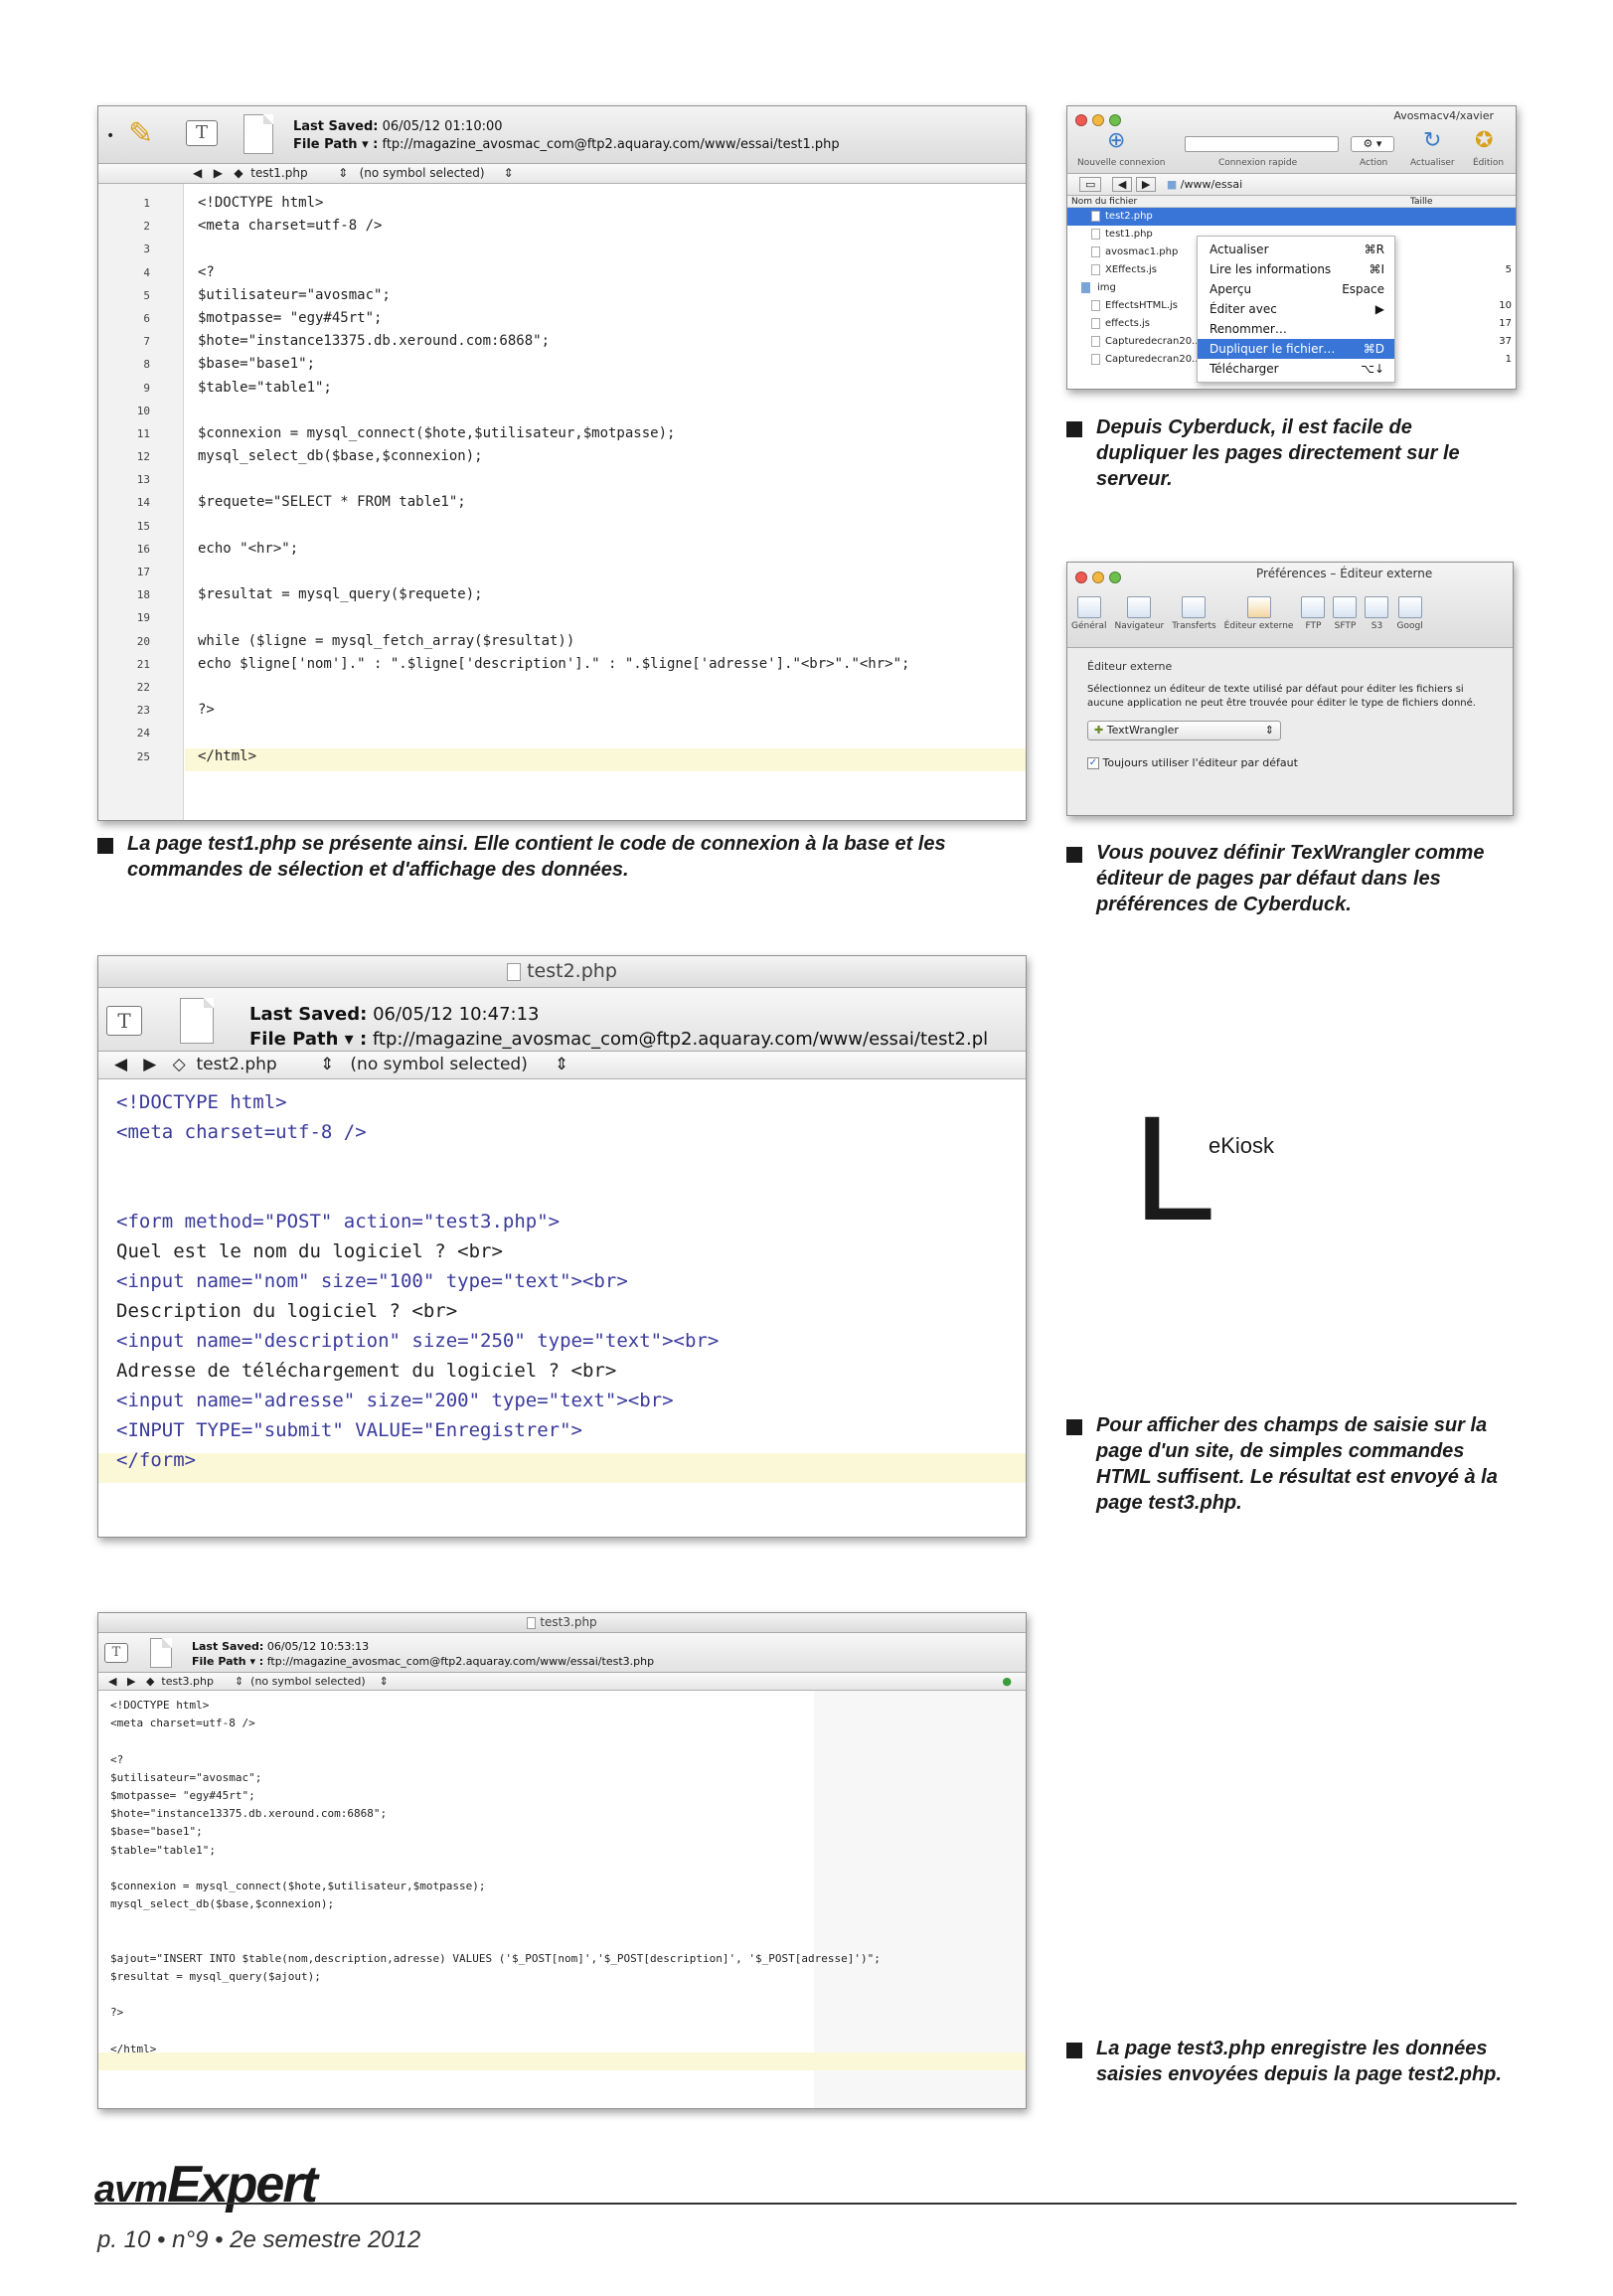 This screenshot has width=1613, height=2296. Describe the element at coordinates (248, 548) in the screenshot. I see `code-line: echo "<hr>";` at that location.